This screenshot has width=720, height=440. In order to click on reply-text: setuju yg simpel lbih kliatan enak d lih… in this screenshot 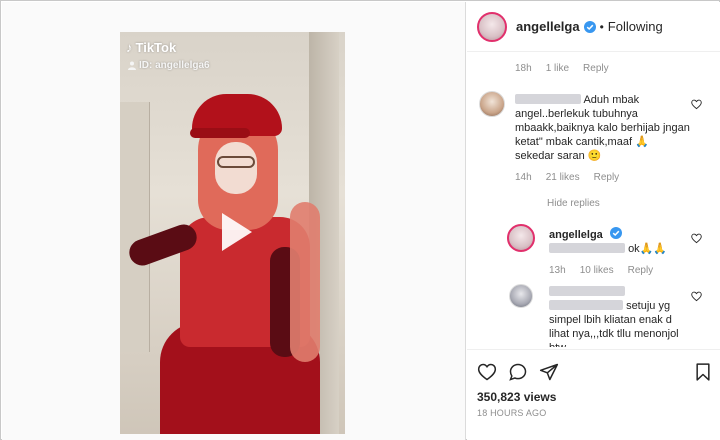, I will do `click(619, 316)`.